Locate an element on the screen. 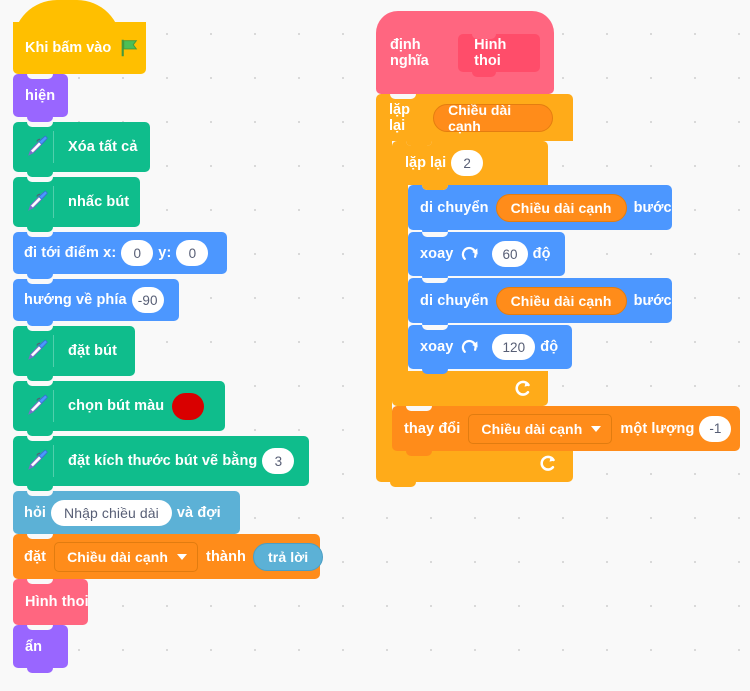  turn-1-degrees-input: 60 is located at coordinates (510, 254).